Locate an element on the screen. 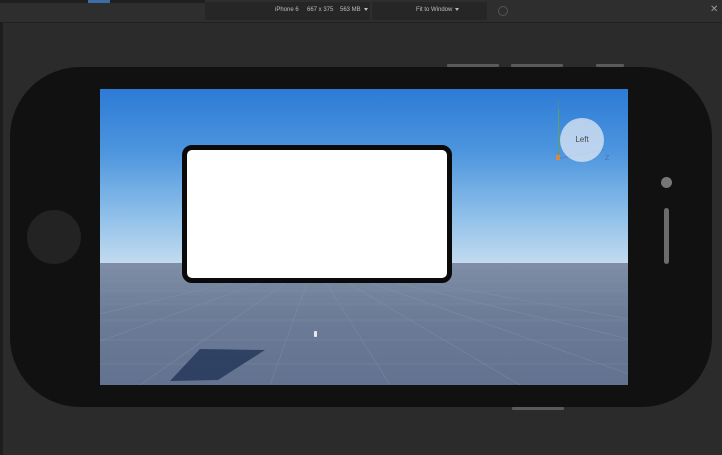 This screenshot has height=455, width=722. rotate-icon is located at coordinates (503, 11).